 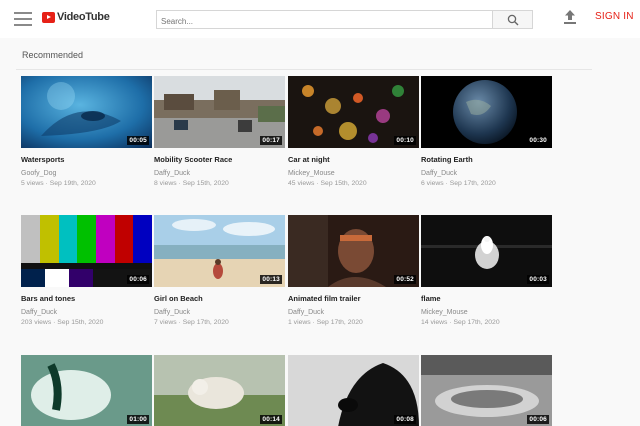 What do you see at coordinates (86, 159) in the screenshot?
I see `video-title: Watersports` at bounding box center [86, 159].